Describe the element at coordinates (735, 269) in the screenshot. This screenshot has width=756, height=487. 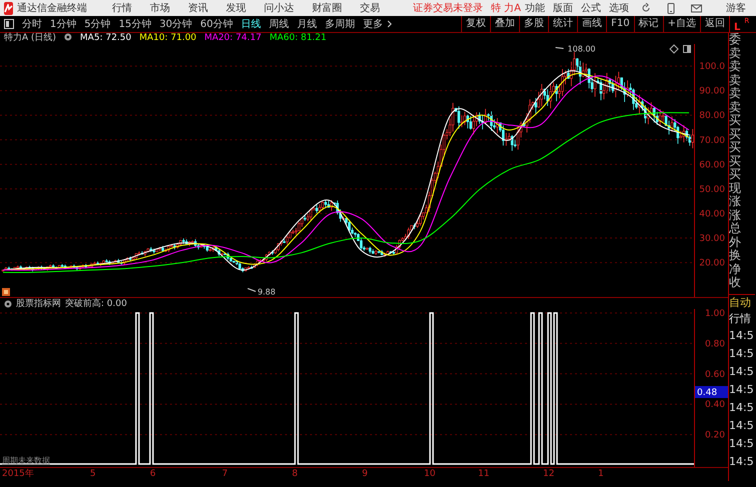
I see `quote-field-label: 净` at that location.